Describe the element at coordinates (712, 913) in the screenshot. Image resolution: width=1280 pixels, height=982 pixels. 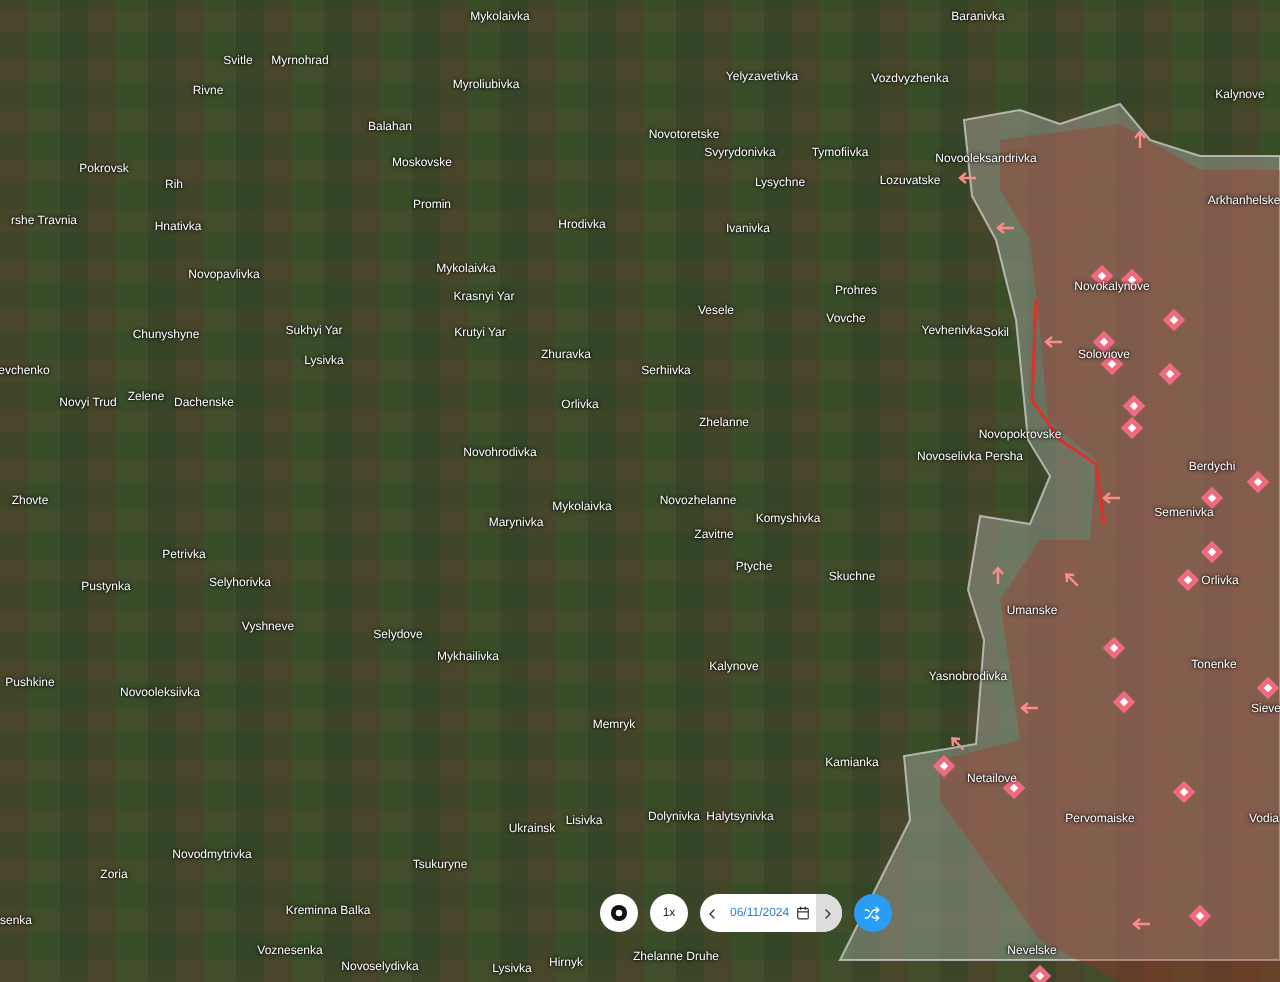
I see `chevron-left-icon` at that location.